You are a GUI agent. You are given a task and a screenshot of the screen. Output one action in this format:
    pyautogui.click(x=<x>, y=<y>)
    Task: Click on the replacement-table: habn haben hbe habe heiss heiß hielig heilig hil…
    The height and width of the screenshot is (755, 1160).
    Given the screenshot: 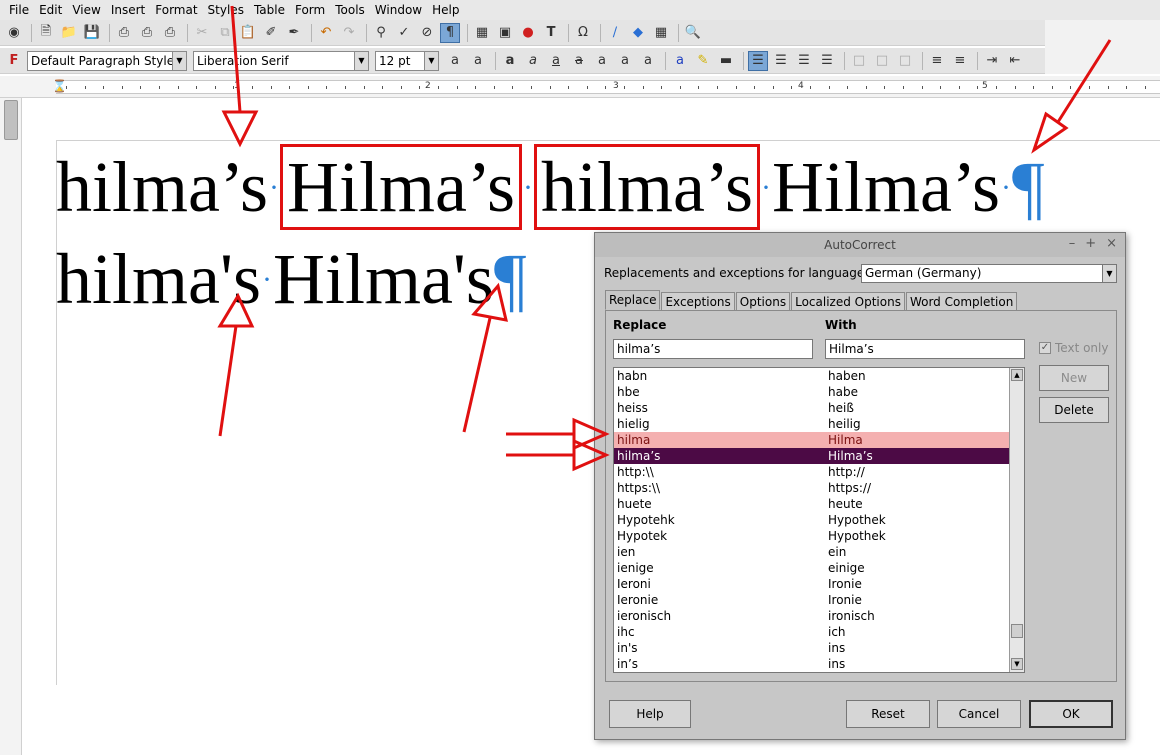 What is the action you would take?
    pyautogui.click(x=819, y=520)
    